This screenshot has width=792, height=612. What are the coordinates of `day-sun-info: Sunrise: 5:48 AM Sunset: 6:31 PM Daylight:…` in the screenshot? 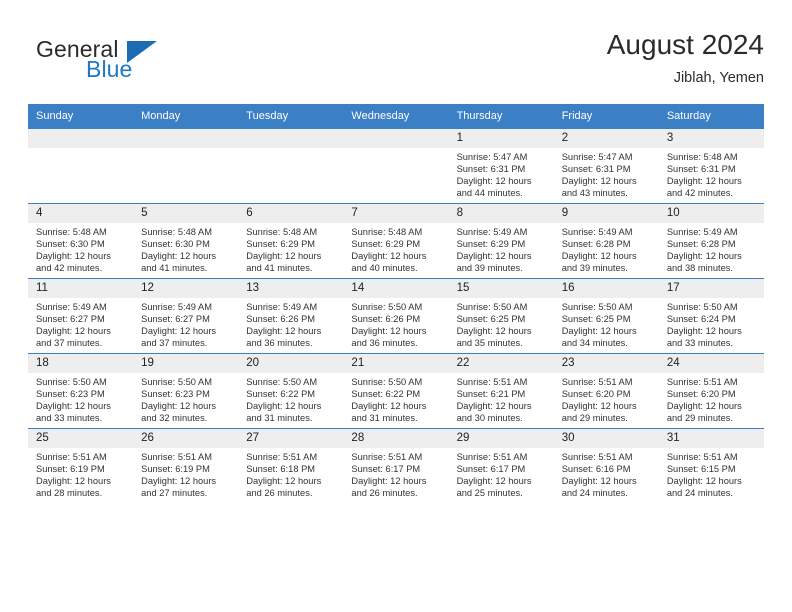 It's located at (711, 173).